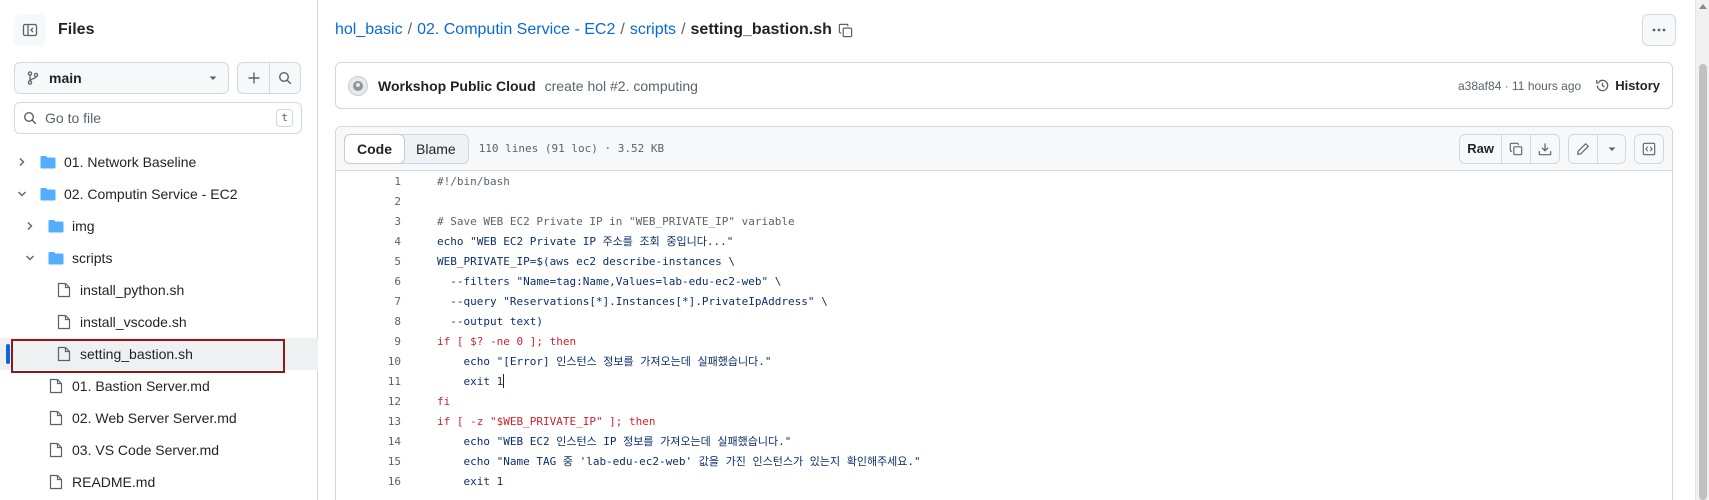 The width and height of the screenshot is (1709, 500). I want to click on line-content: #!/bin/bash, so click(473, 181).